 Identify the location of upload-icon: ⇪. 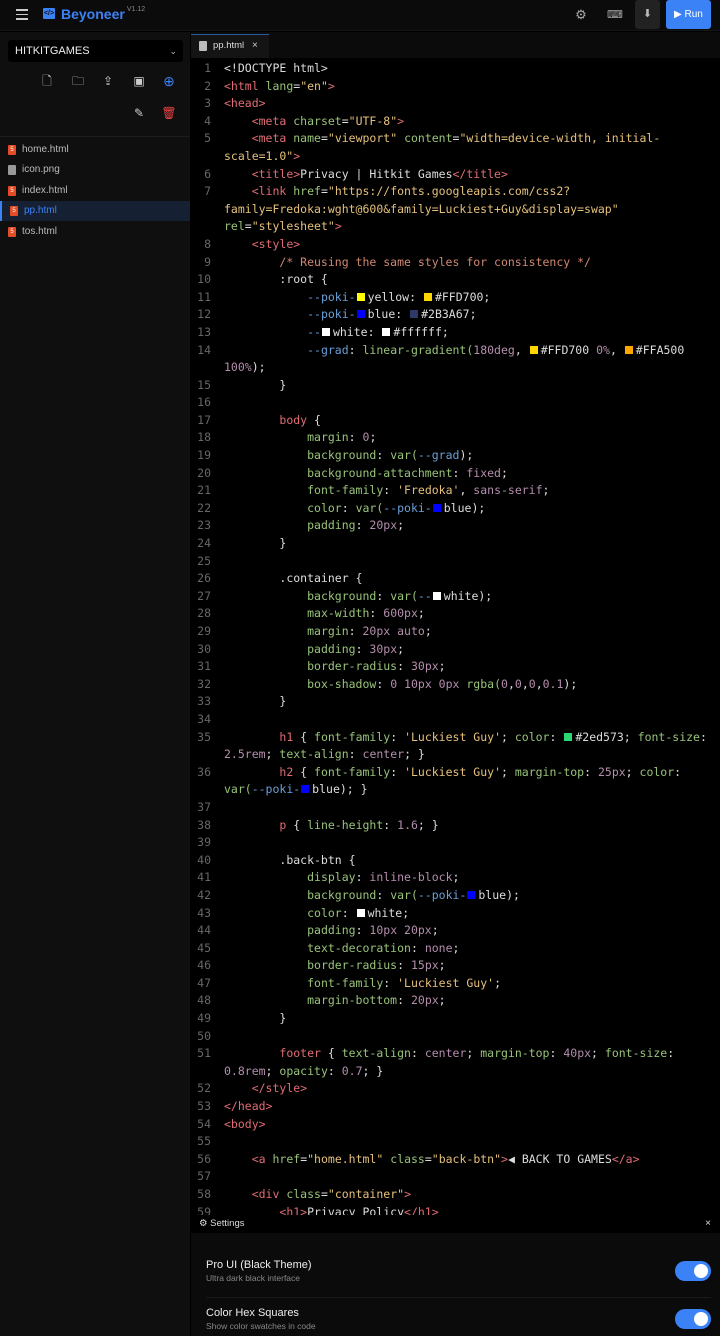
(108, 81).